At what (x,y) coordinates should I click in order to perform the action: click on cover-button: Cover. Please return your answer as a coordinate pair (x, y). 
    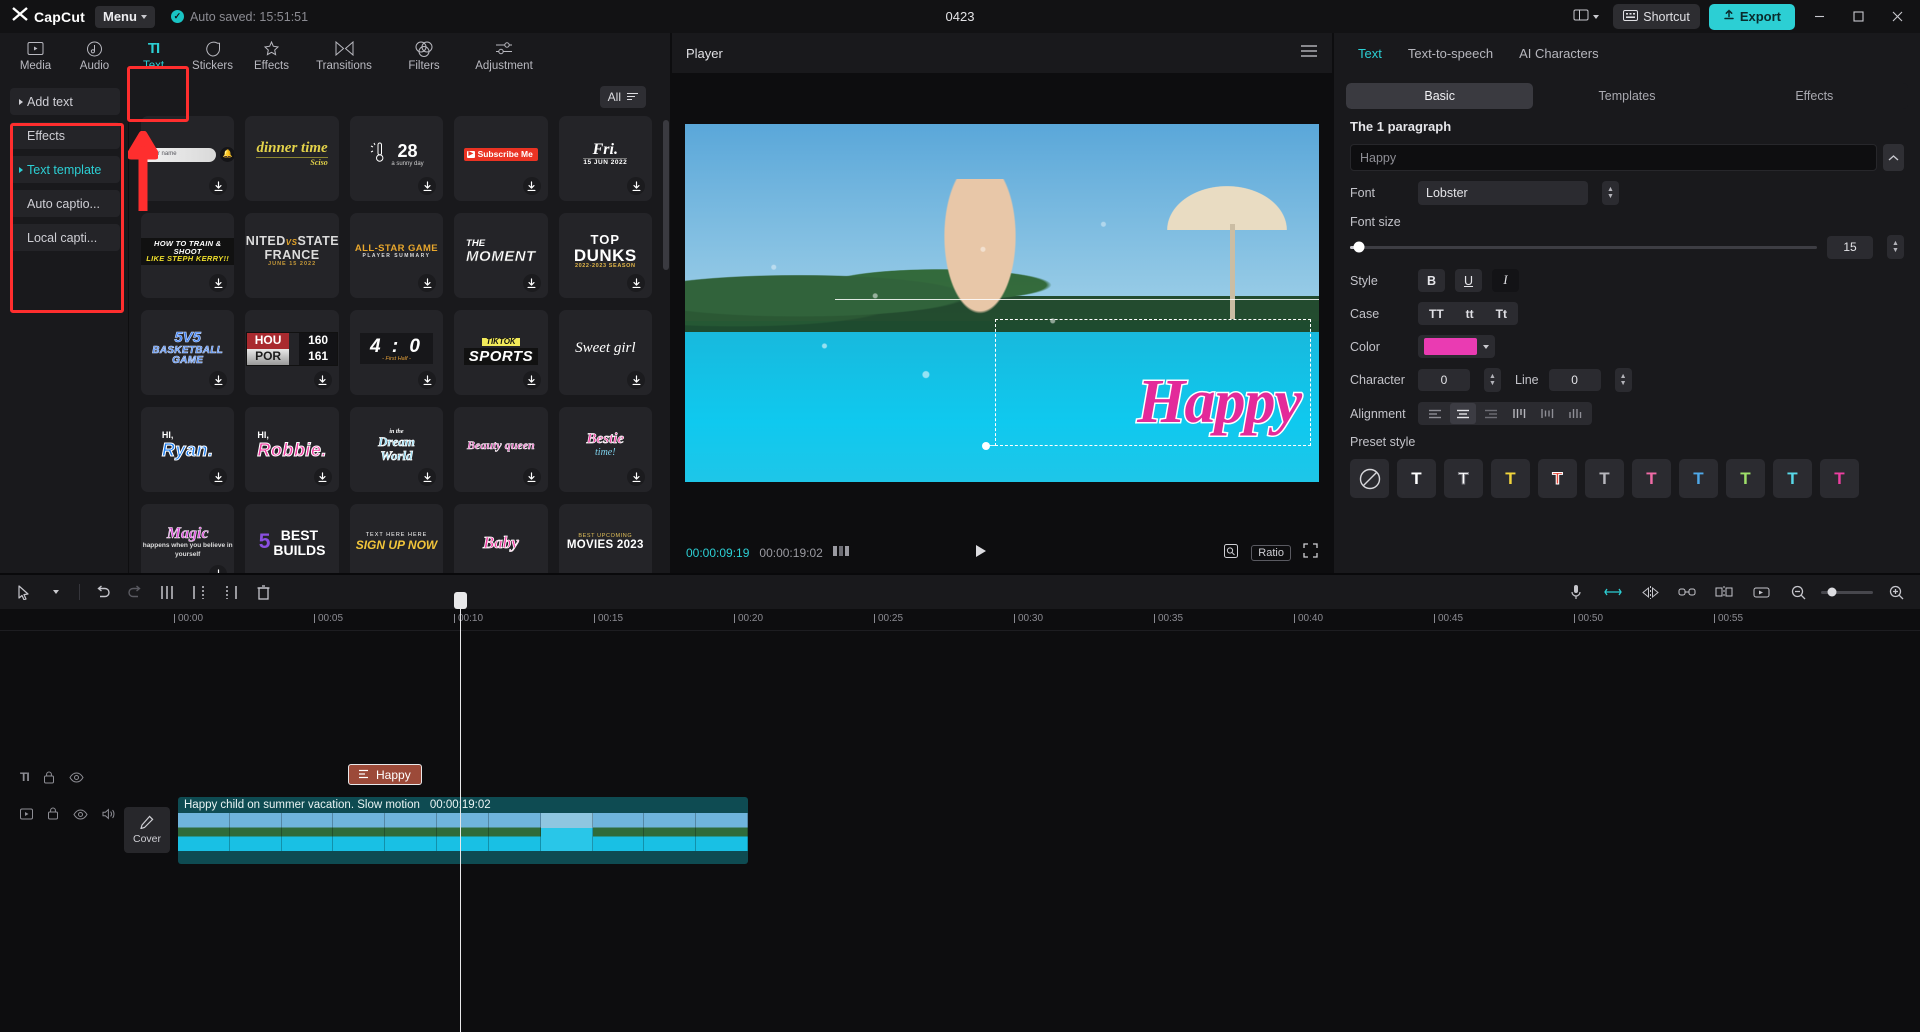
    Looking at the image, I should click on (147, 830).